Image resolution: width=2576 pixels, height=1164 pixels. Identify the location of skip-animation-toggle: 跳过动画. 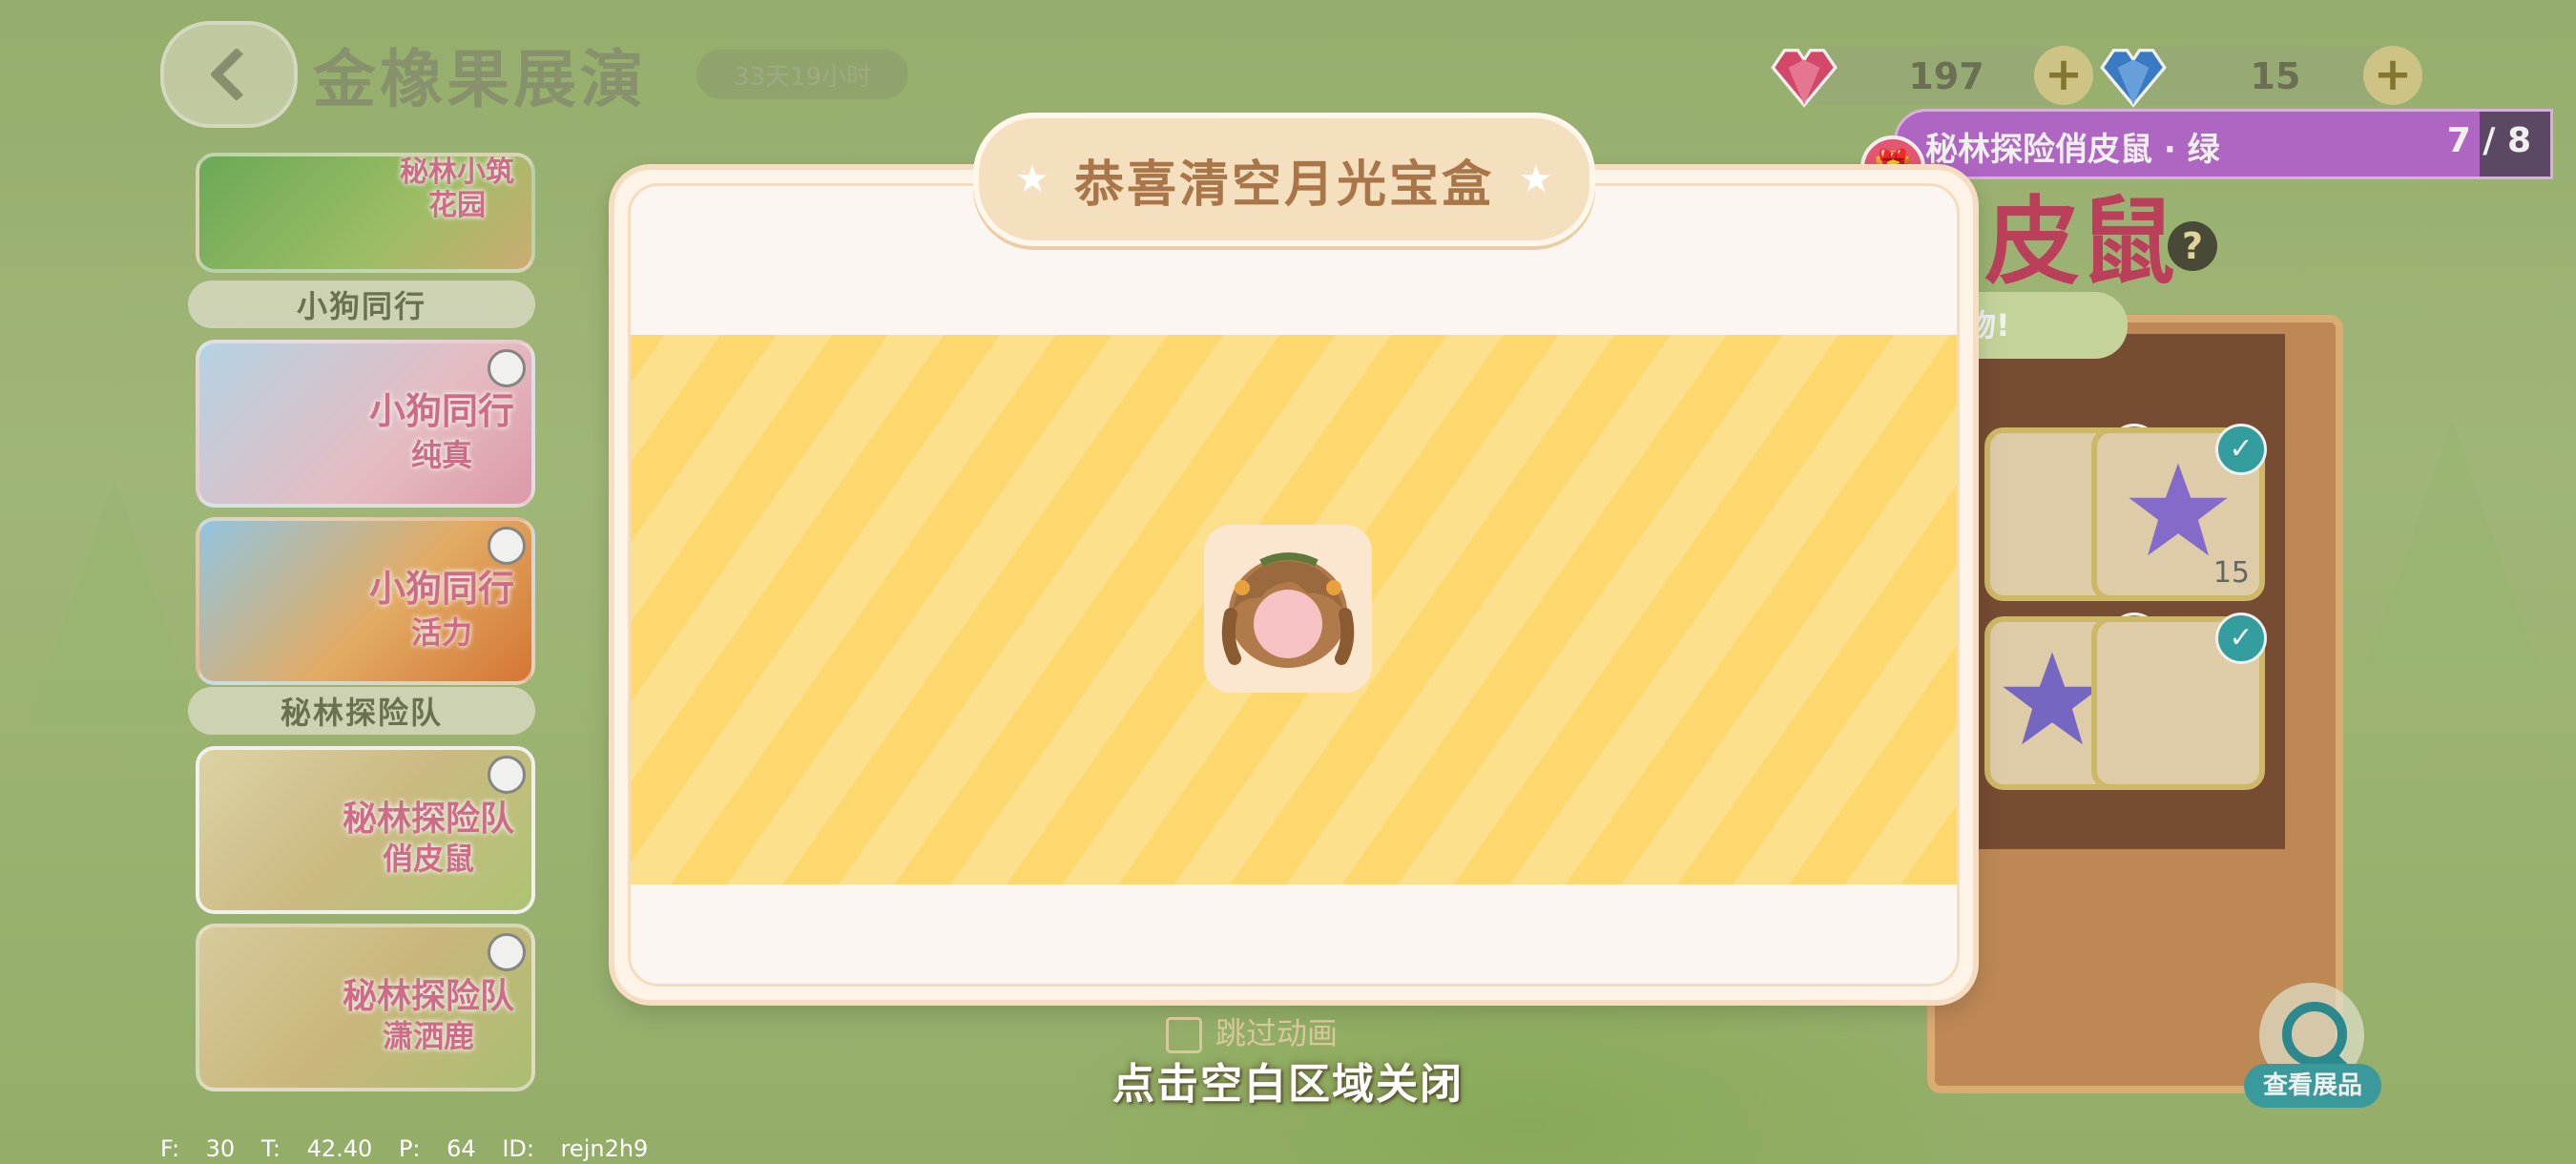
(1252, 1031).